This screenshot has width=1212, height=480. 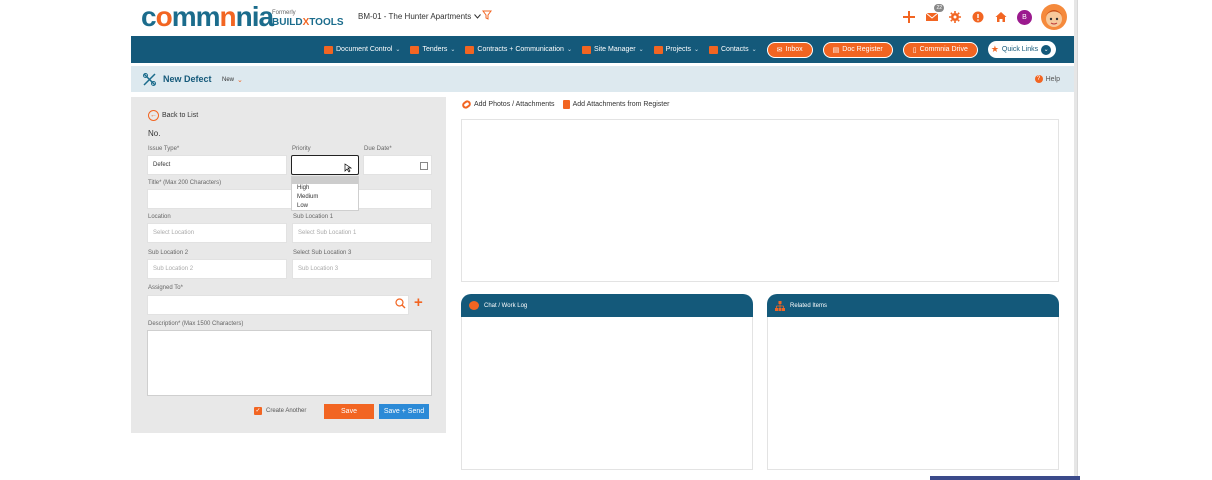 What do you see at coordinates (934, 14) in the screenshot?
I see `mail-icon: 22` at bounding box center [934, 14].